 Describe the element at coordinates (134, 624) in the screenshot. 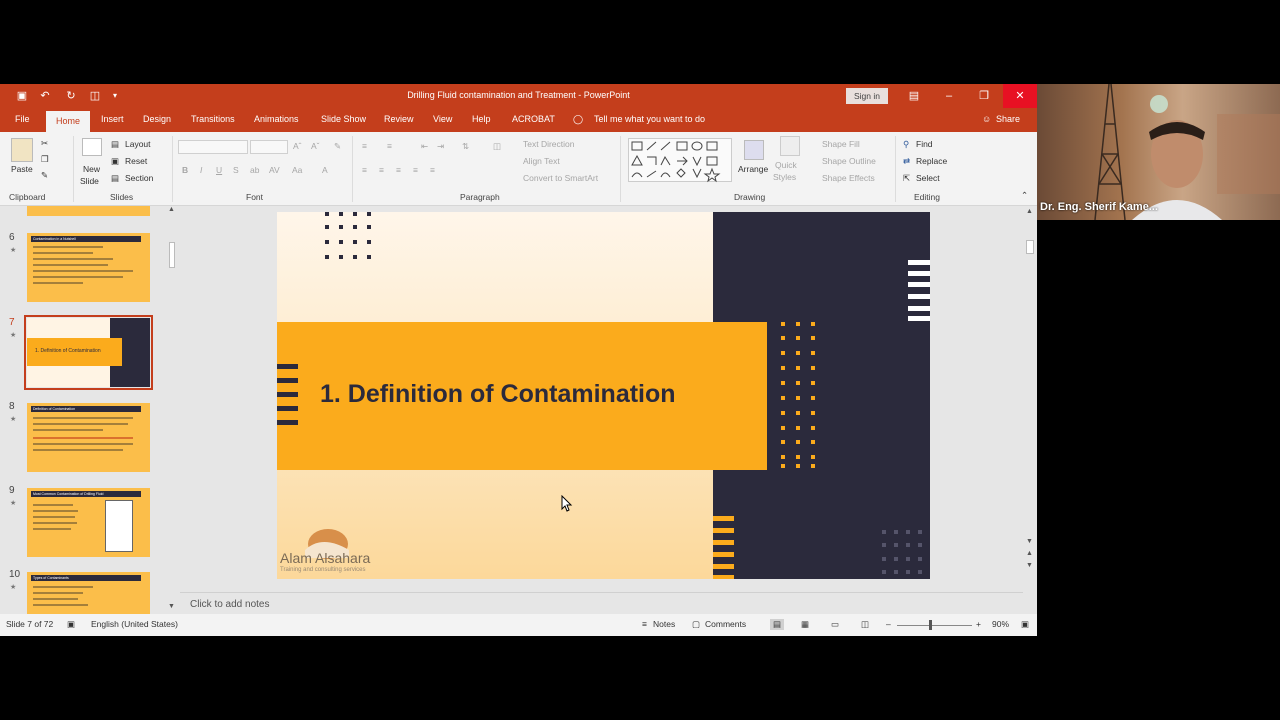

I see `language-indicator: English (United States)` at that location.